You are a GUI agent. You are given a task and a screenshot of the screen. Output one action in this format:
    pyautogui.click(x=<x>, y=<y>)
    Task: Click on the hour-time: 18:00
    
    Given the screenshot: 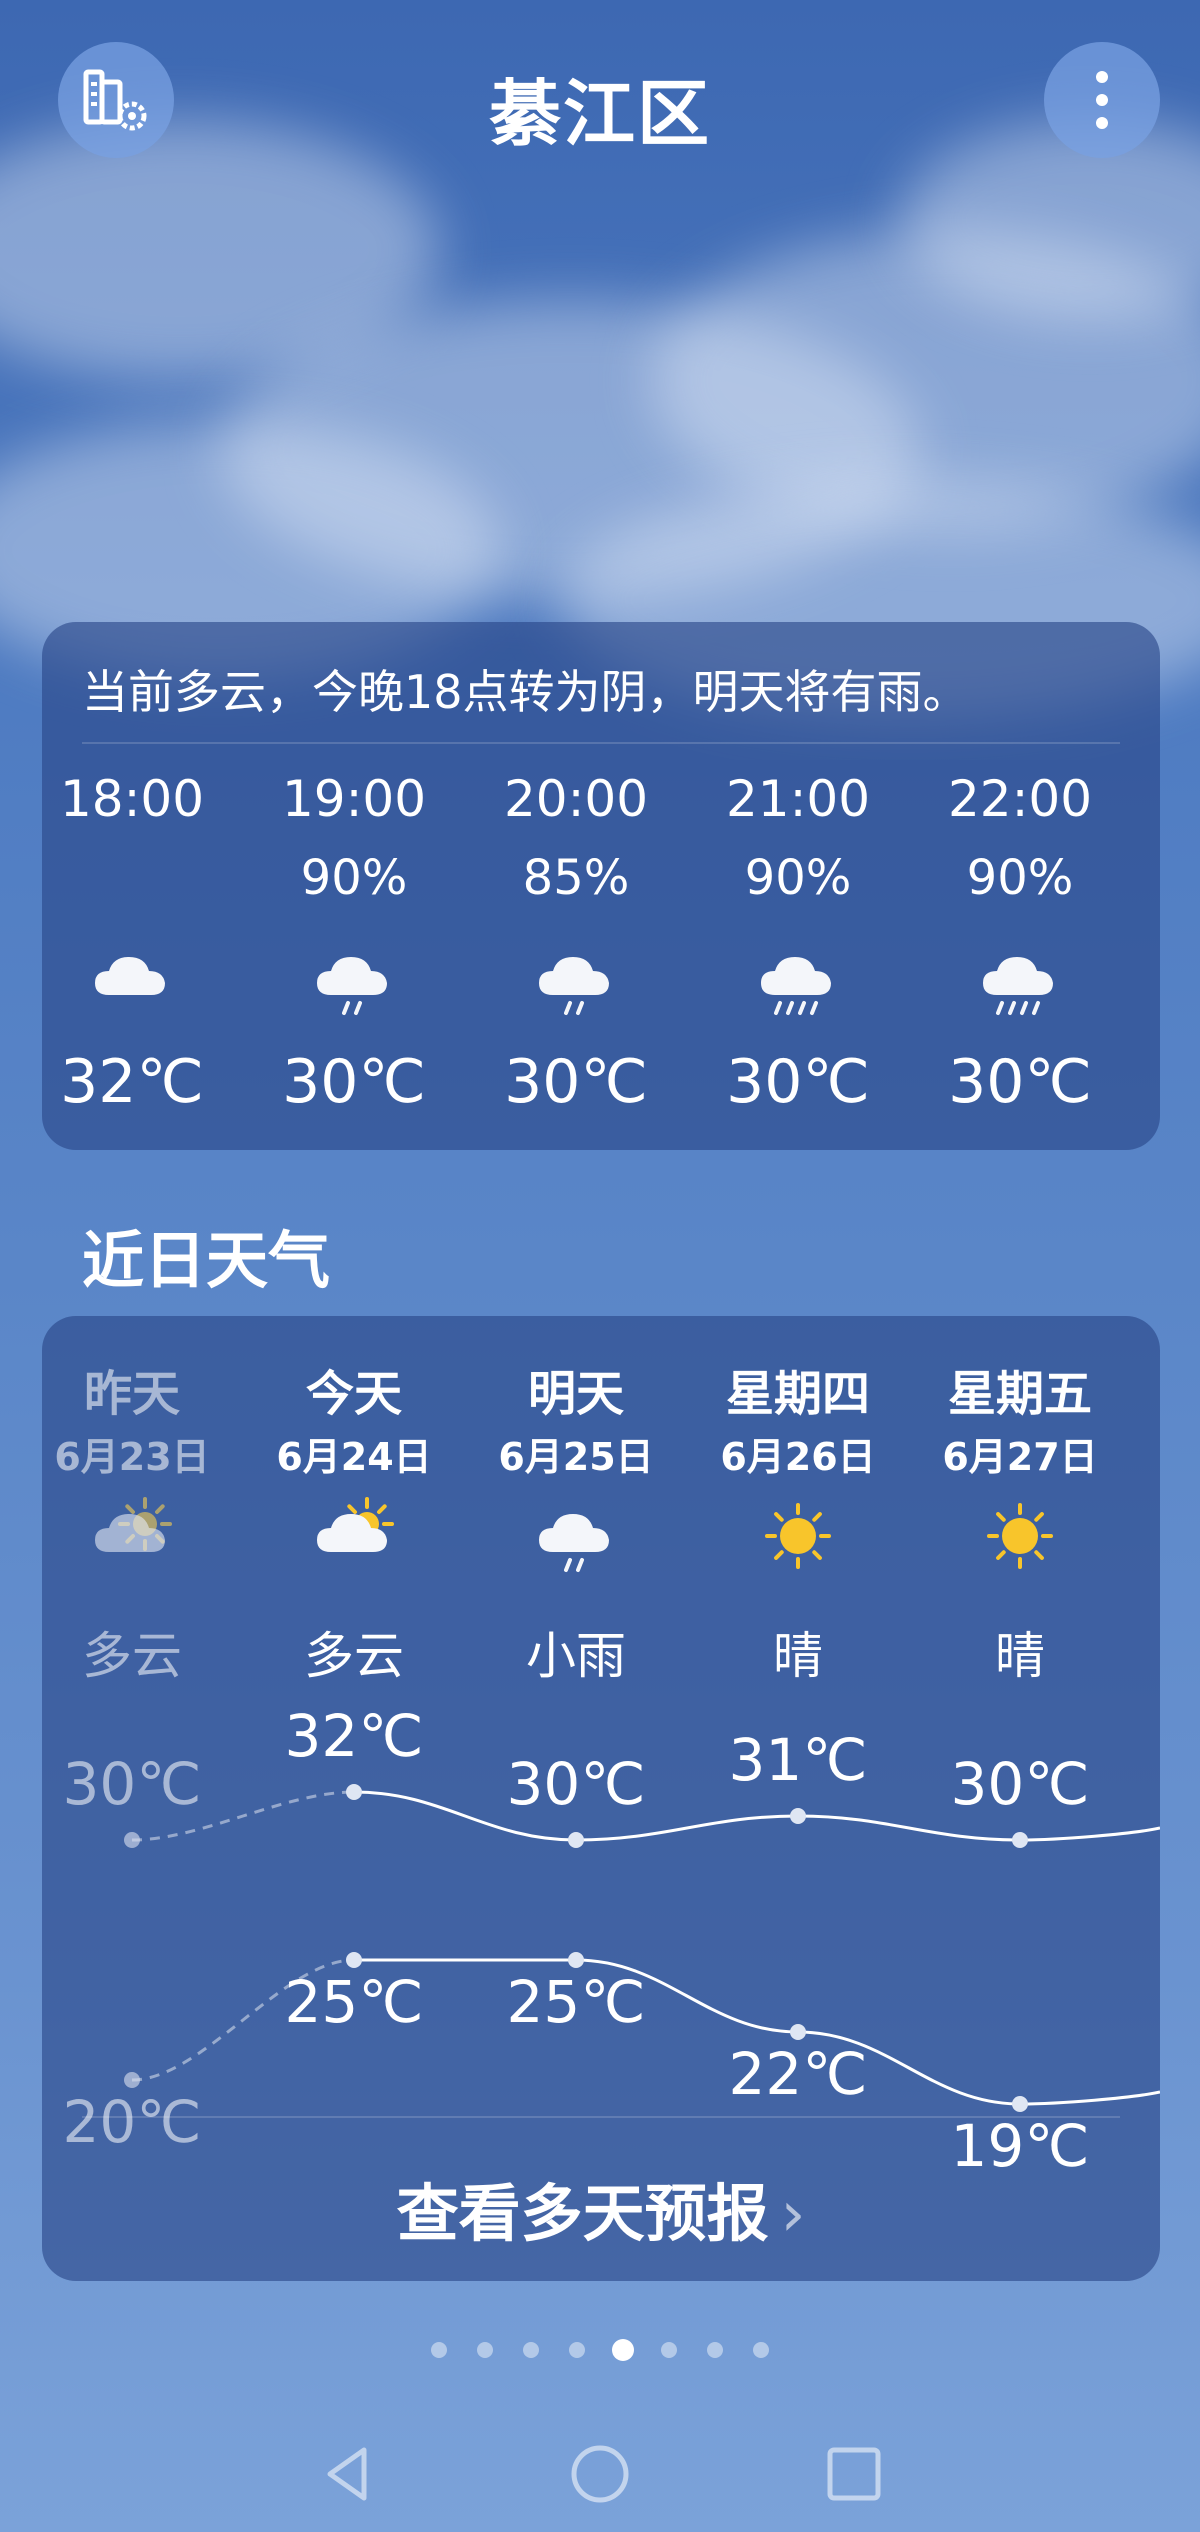 What is the action you would take?
    pyautogui.click(x=132, y=799)
    